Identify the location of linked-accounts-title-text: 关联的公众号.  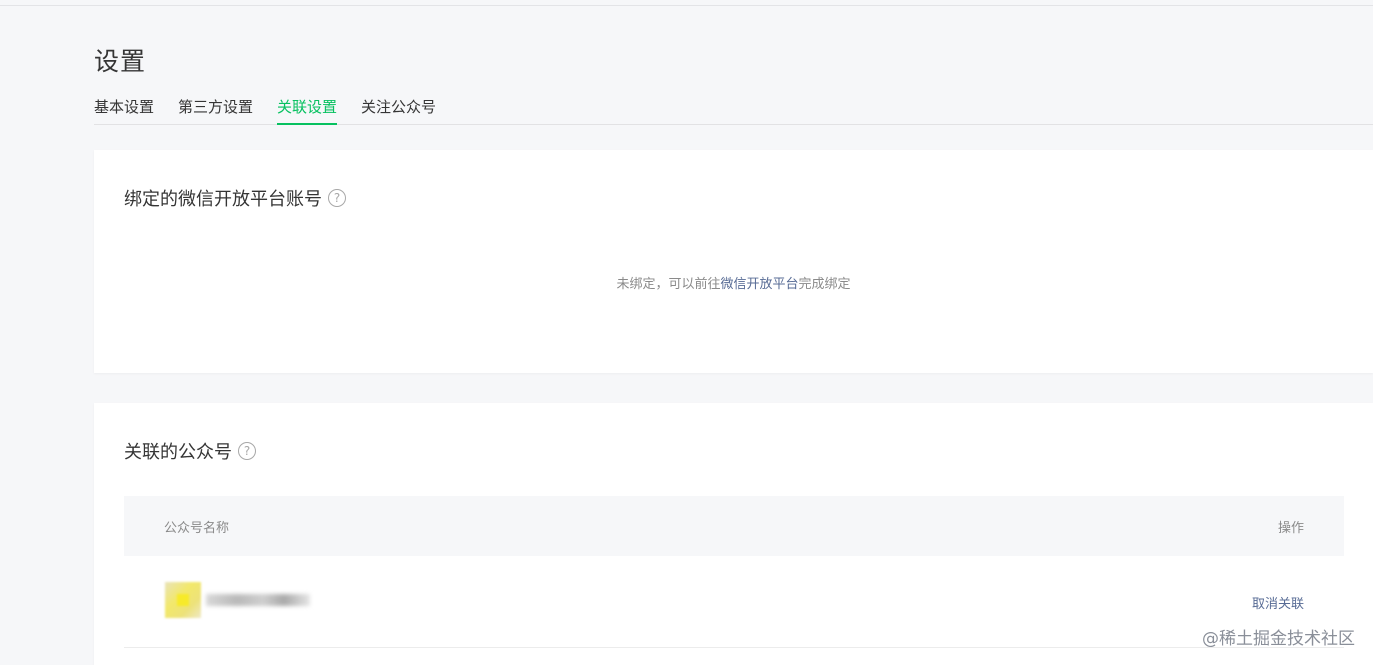
(178, 452).